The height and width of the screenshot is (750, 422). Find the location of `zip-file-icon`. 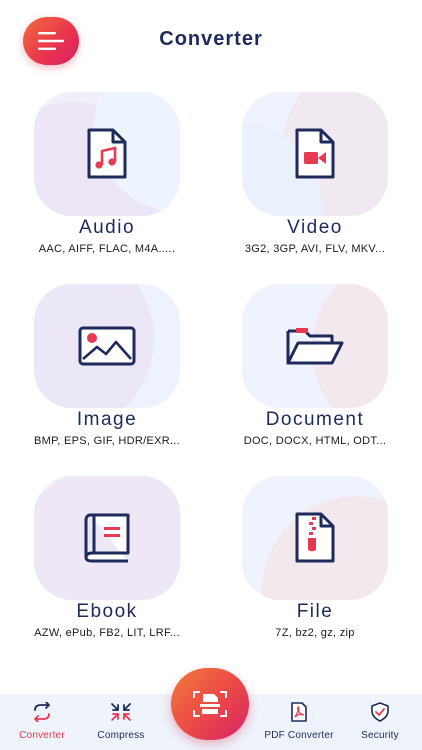

zip-file-icon is located at coordinates (315, 537).